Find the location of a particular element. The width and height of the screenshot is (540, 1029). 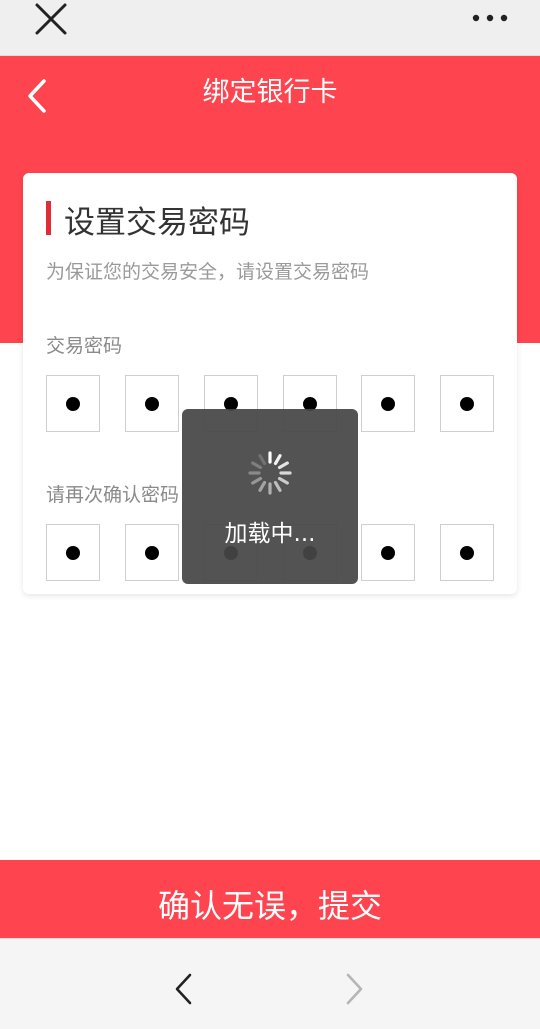

submit-button: 确认无误，提交 is located at coordinates (270, 899).